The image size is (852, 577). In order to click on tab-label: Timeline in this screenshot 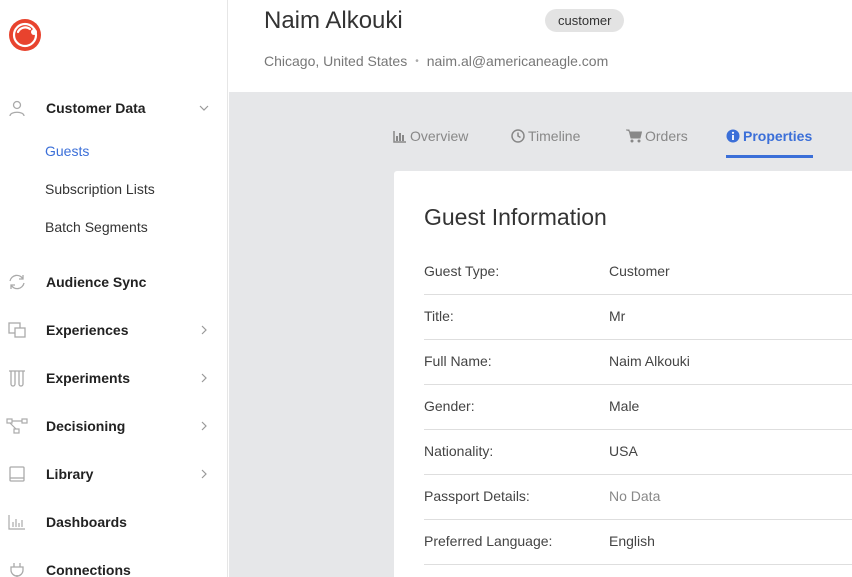, I will do `click(554, 136)`.